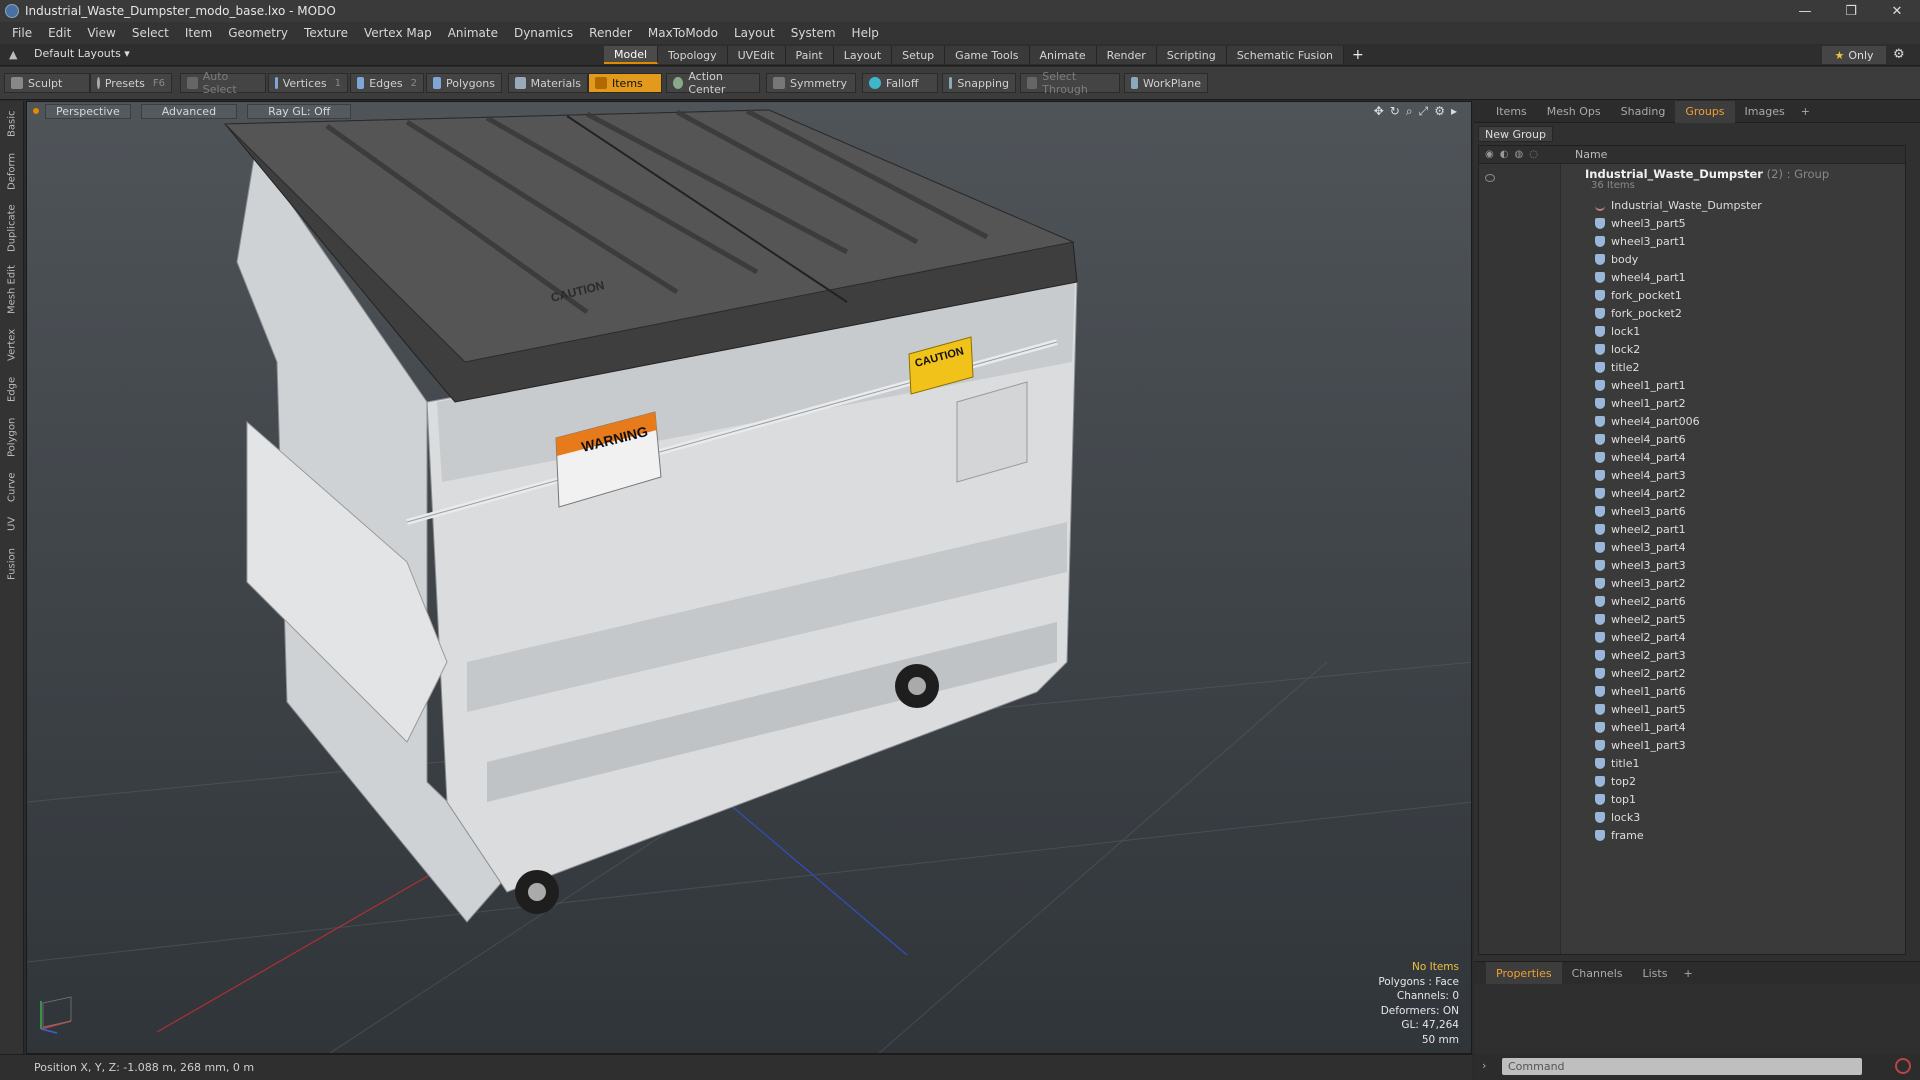  What do you see at coordinates (1166, 83) in the screenshot?
I see `workplane-button: WorkPlane` at bounding box center [1166, 83].